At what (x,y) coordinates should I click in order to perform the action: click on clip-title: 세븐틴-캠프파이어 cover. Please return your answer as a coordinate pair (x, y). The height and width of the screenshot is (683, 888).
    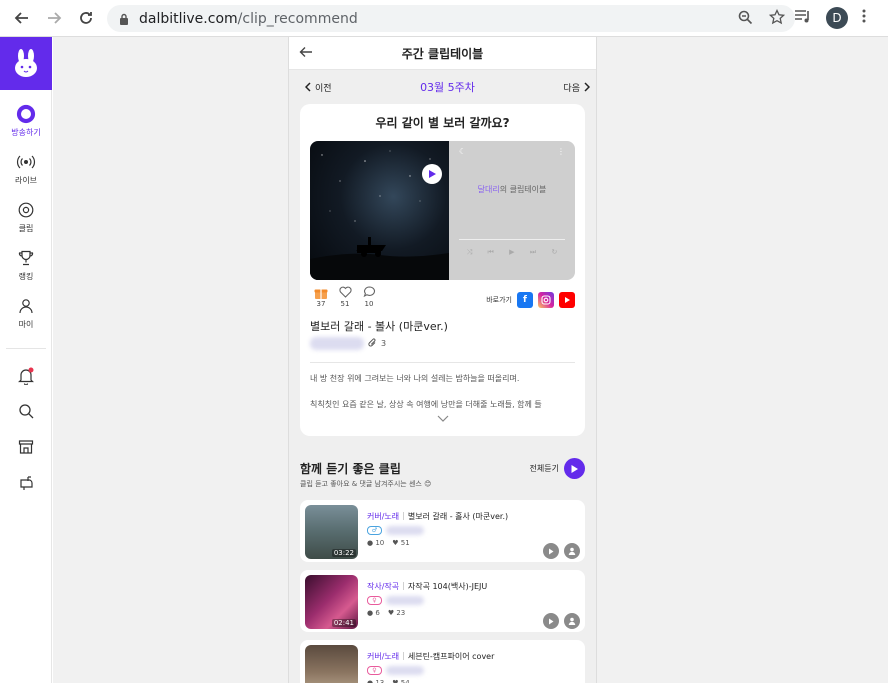
    Looking at the image, I should click on (451, 656).